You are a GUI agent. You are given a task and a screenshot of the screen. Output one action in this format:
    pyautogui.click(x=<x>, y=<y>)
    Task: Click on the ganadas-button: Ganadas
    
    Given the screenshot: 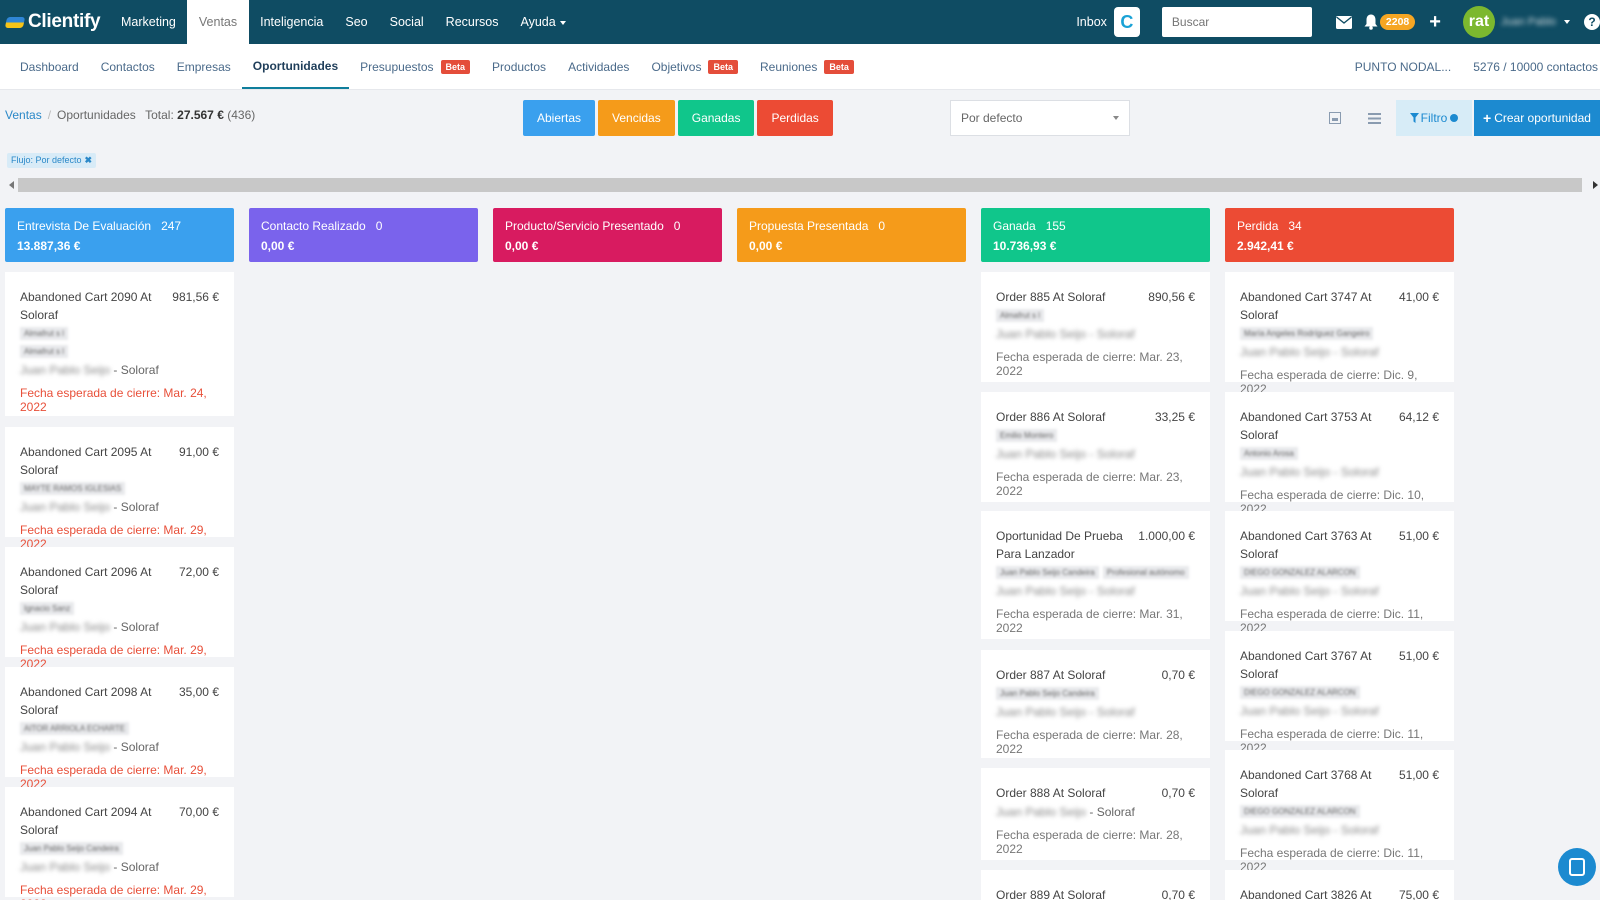 What is the action you would take?
    pyautogui.click(x=716, y=118)
    